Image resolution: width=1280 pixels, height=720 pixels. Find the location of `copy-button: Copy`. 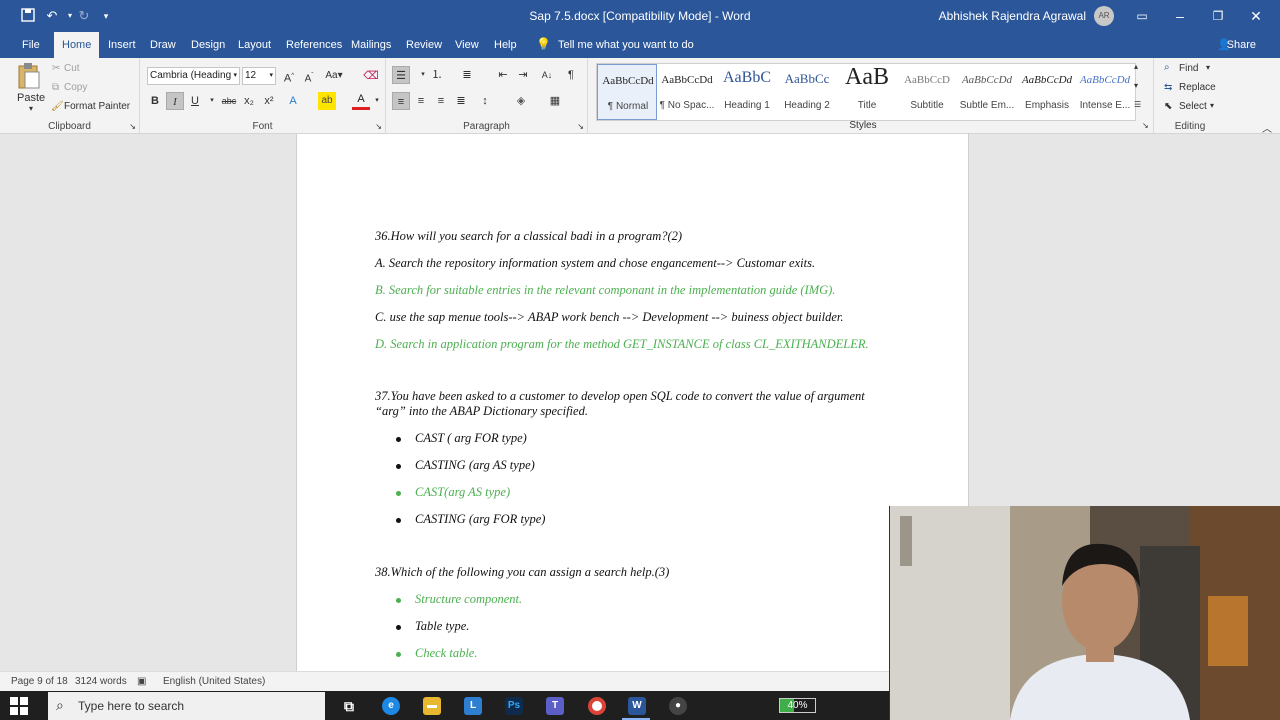

copy-button: Copy is located at coordinates (75, 87).